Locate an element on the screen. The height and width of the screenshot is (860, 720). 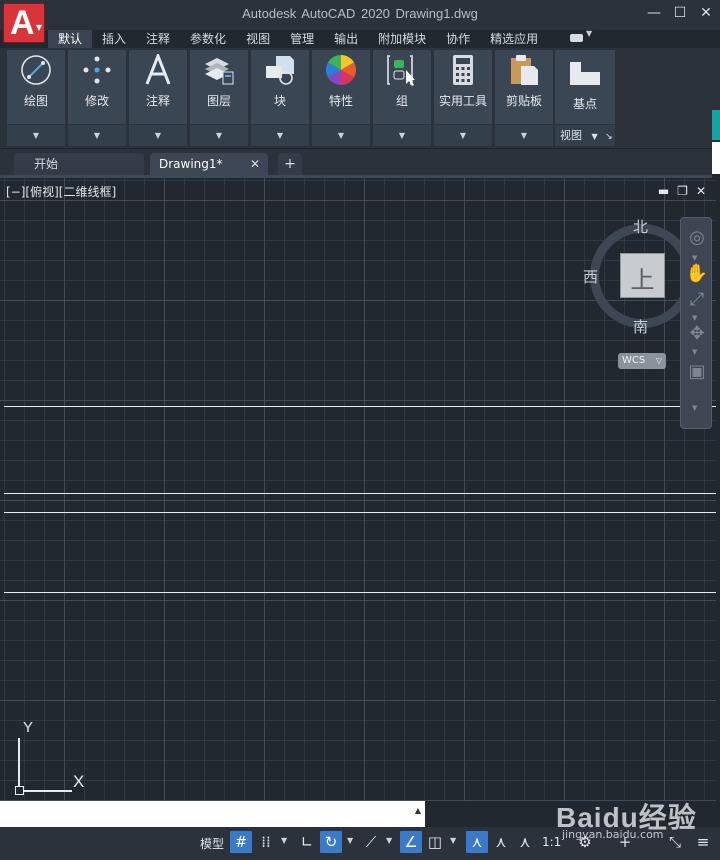
autocad-logo-icon: A is located at coordinates (22, 23).